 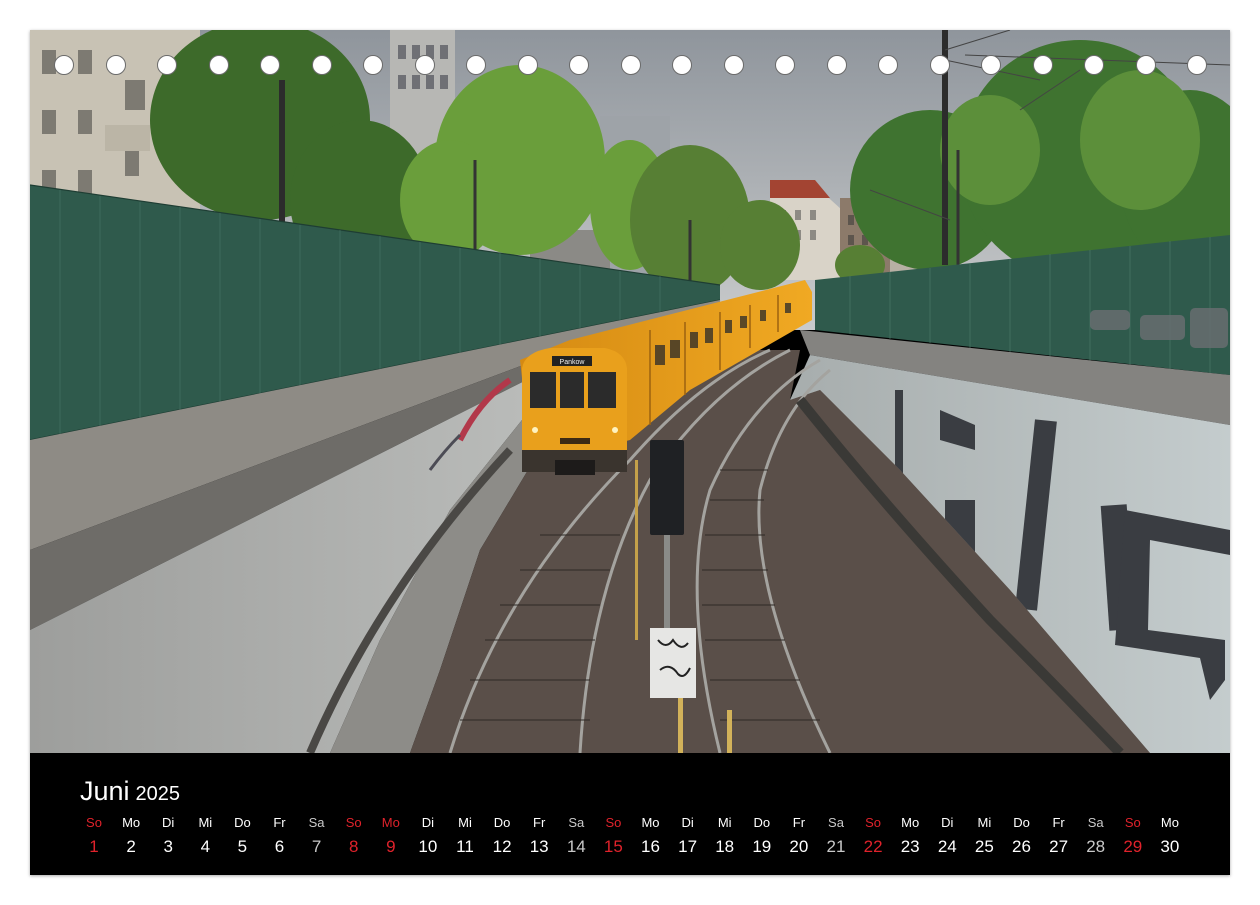 I want to click on train-destination-sign: Pankow, so click(x=573, y=362).